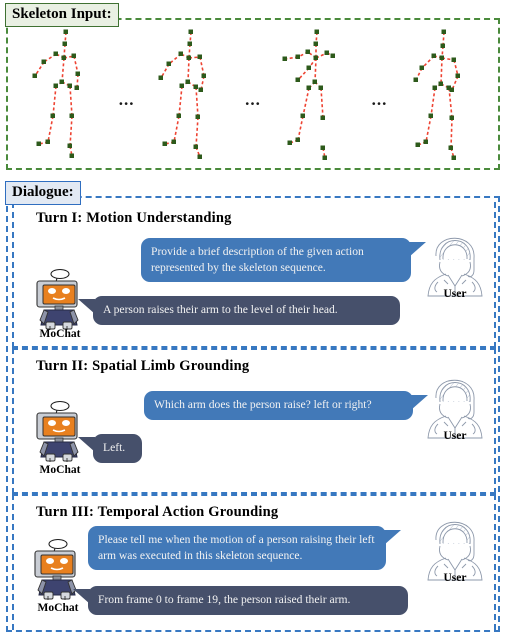 The image size is (506, 638). Describe the element at coordinates (43, 193) in the screenshot. I see `dialogue-label: Dialogue:` at that location.